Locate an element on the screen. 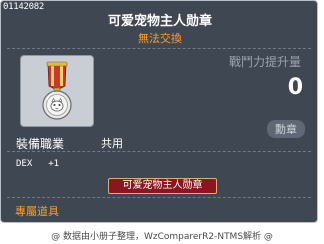 Image resolution: width=324 pixels, height=244 pixels. category-tag: 勳章 is located at coordinates (286, 129).